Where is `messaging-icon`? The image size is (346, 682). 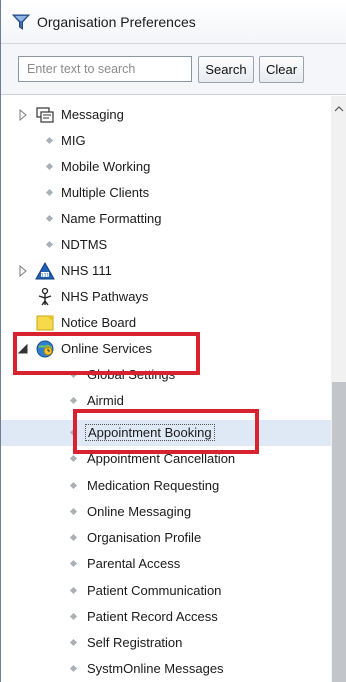
messaging-icon is located at coordinates (45, 115).